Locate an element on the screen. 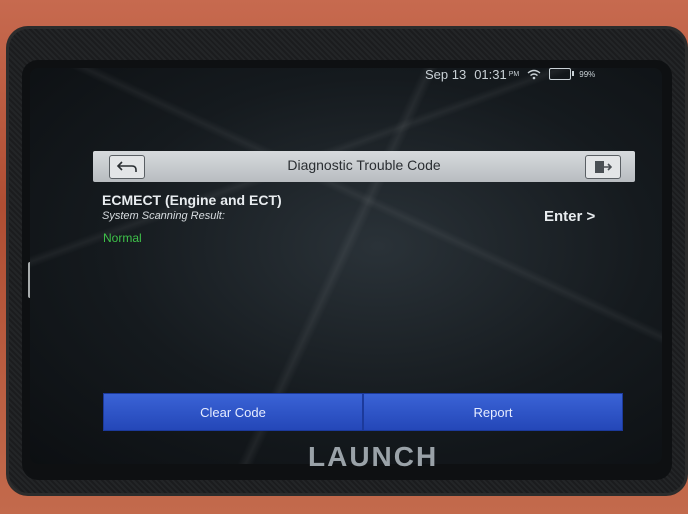 This screenshot has width=688, height=514. title-bar: Diagnostic Trouble Code is located at coordinates (364, 166).